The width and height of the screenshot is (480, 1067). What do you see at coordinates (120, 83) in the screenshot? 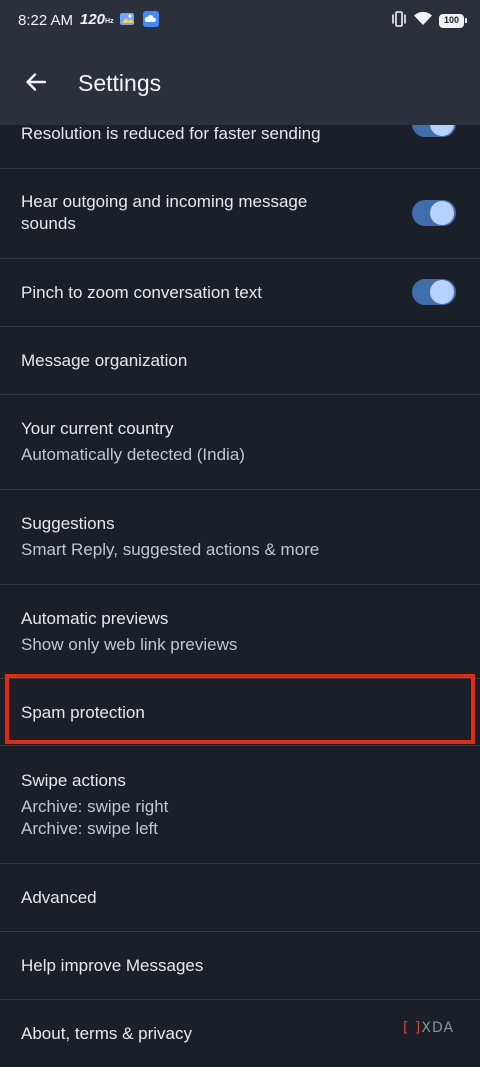
I see `page-title: Settings` at bounding box center [120, 83].